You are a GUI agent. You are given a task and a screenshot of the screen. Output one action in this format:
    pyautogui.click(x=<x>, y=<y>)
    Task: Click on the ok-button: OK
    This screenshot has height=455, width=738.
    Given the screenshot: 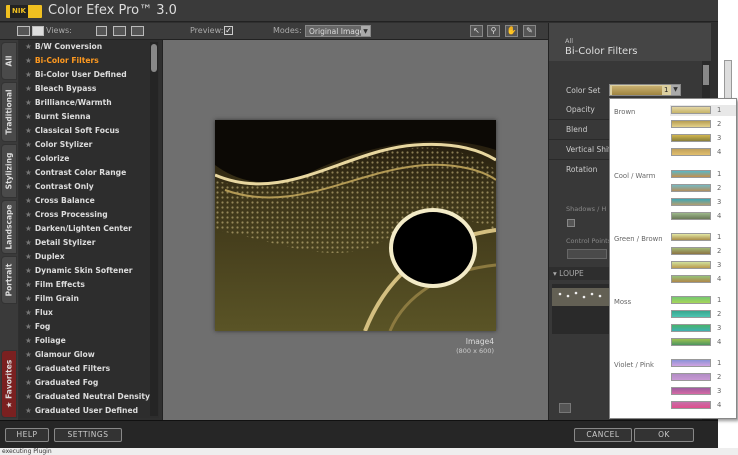 What is the action you would take?
    pyautogui.click(x=664, y=435)
    